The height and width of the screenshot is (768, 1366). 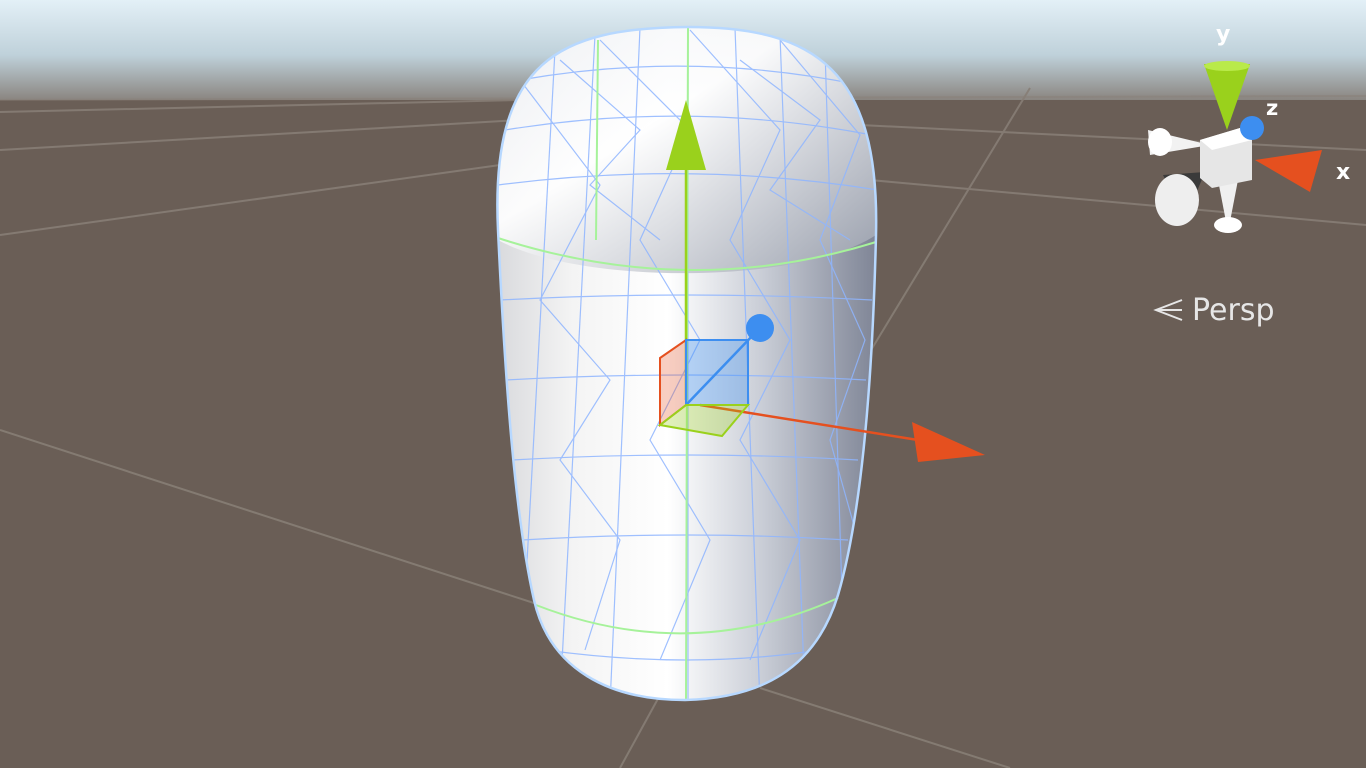 What do you see at coordinates (760, 328) in the screenshot?
I see `z-axis-handle-cap` at bounding box center [760, 328].